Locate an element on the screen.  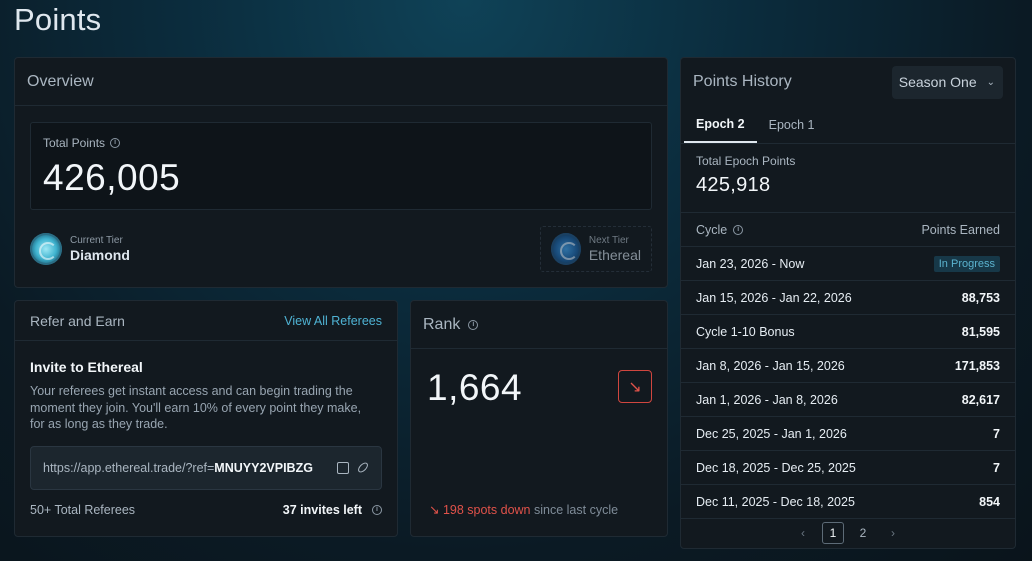
epoch-tabs: Epoch 2 Epoch 1 is located at coordinates (848, 125).